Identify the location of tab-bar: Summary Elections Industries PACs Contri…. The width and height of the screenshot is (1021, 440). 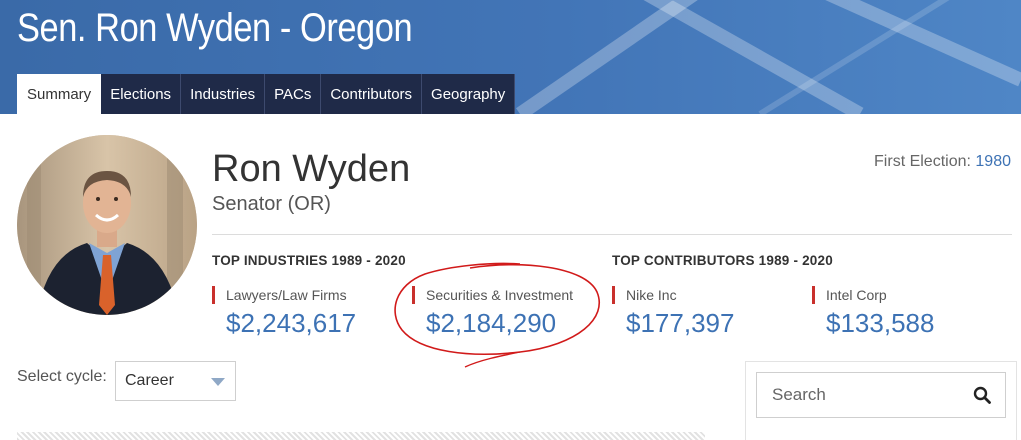
(266, 94).